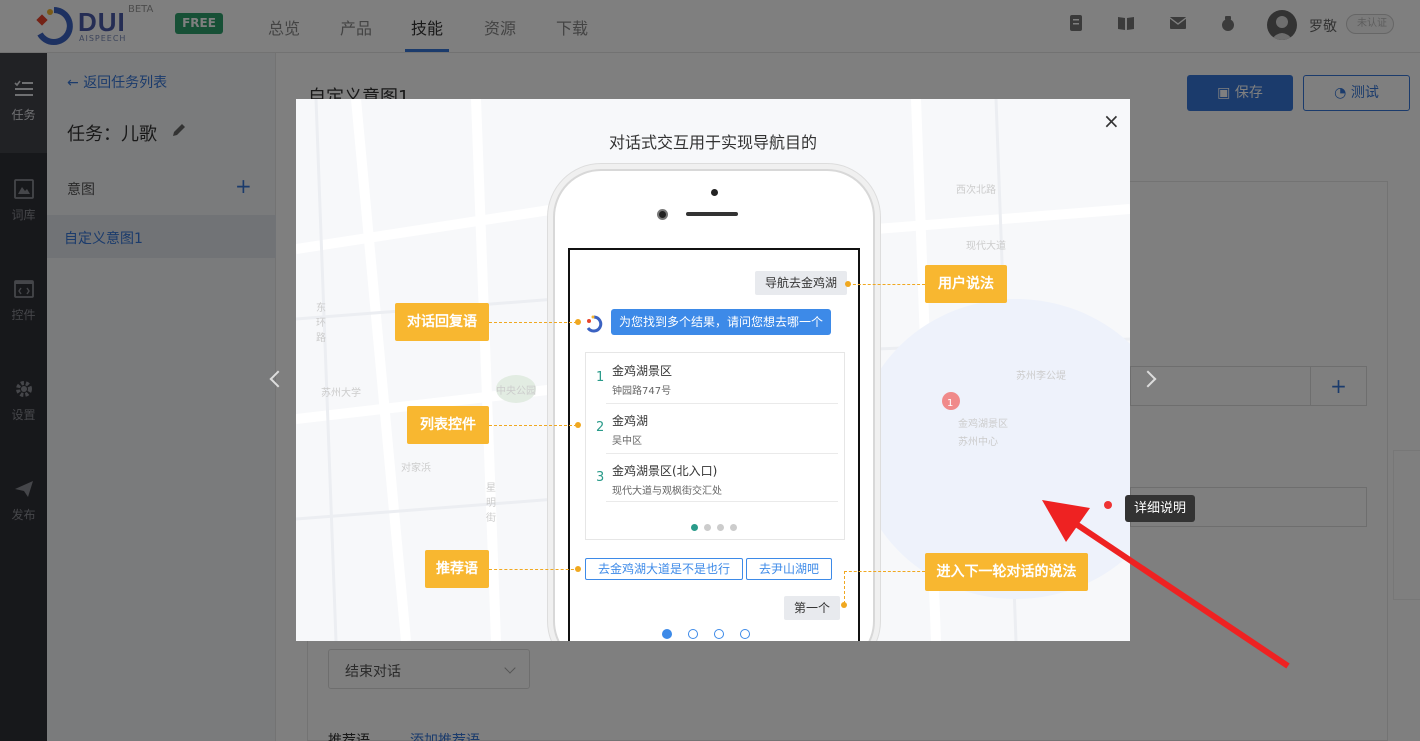  What do you see at coordinates (662, 214) in the screenshot?
I see `phone-lens-icon` at bounding box center [662, 214].